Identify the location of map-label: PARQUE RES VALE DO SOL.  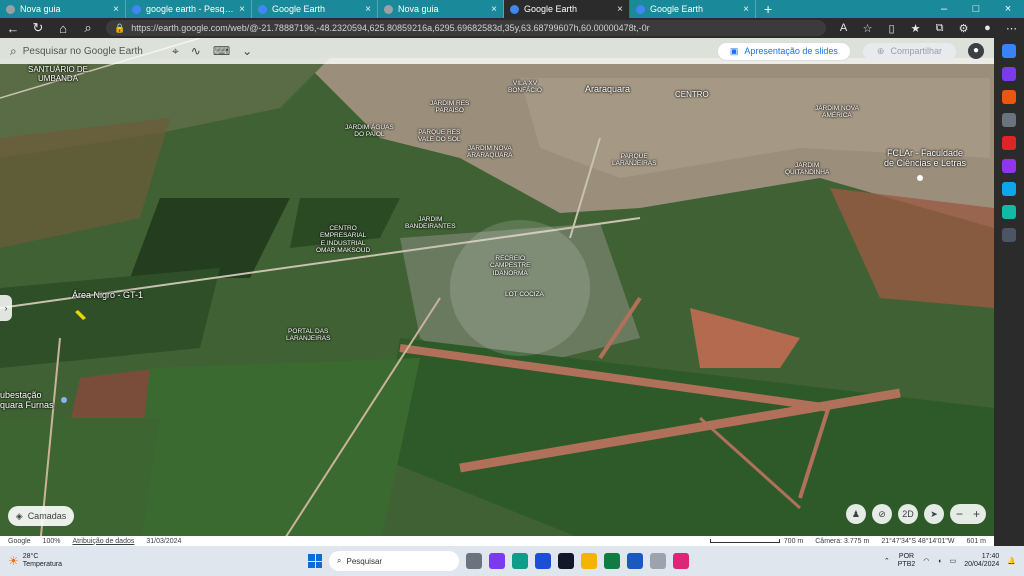
(439, 136).